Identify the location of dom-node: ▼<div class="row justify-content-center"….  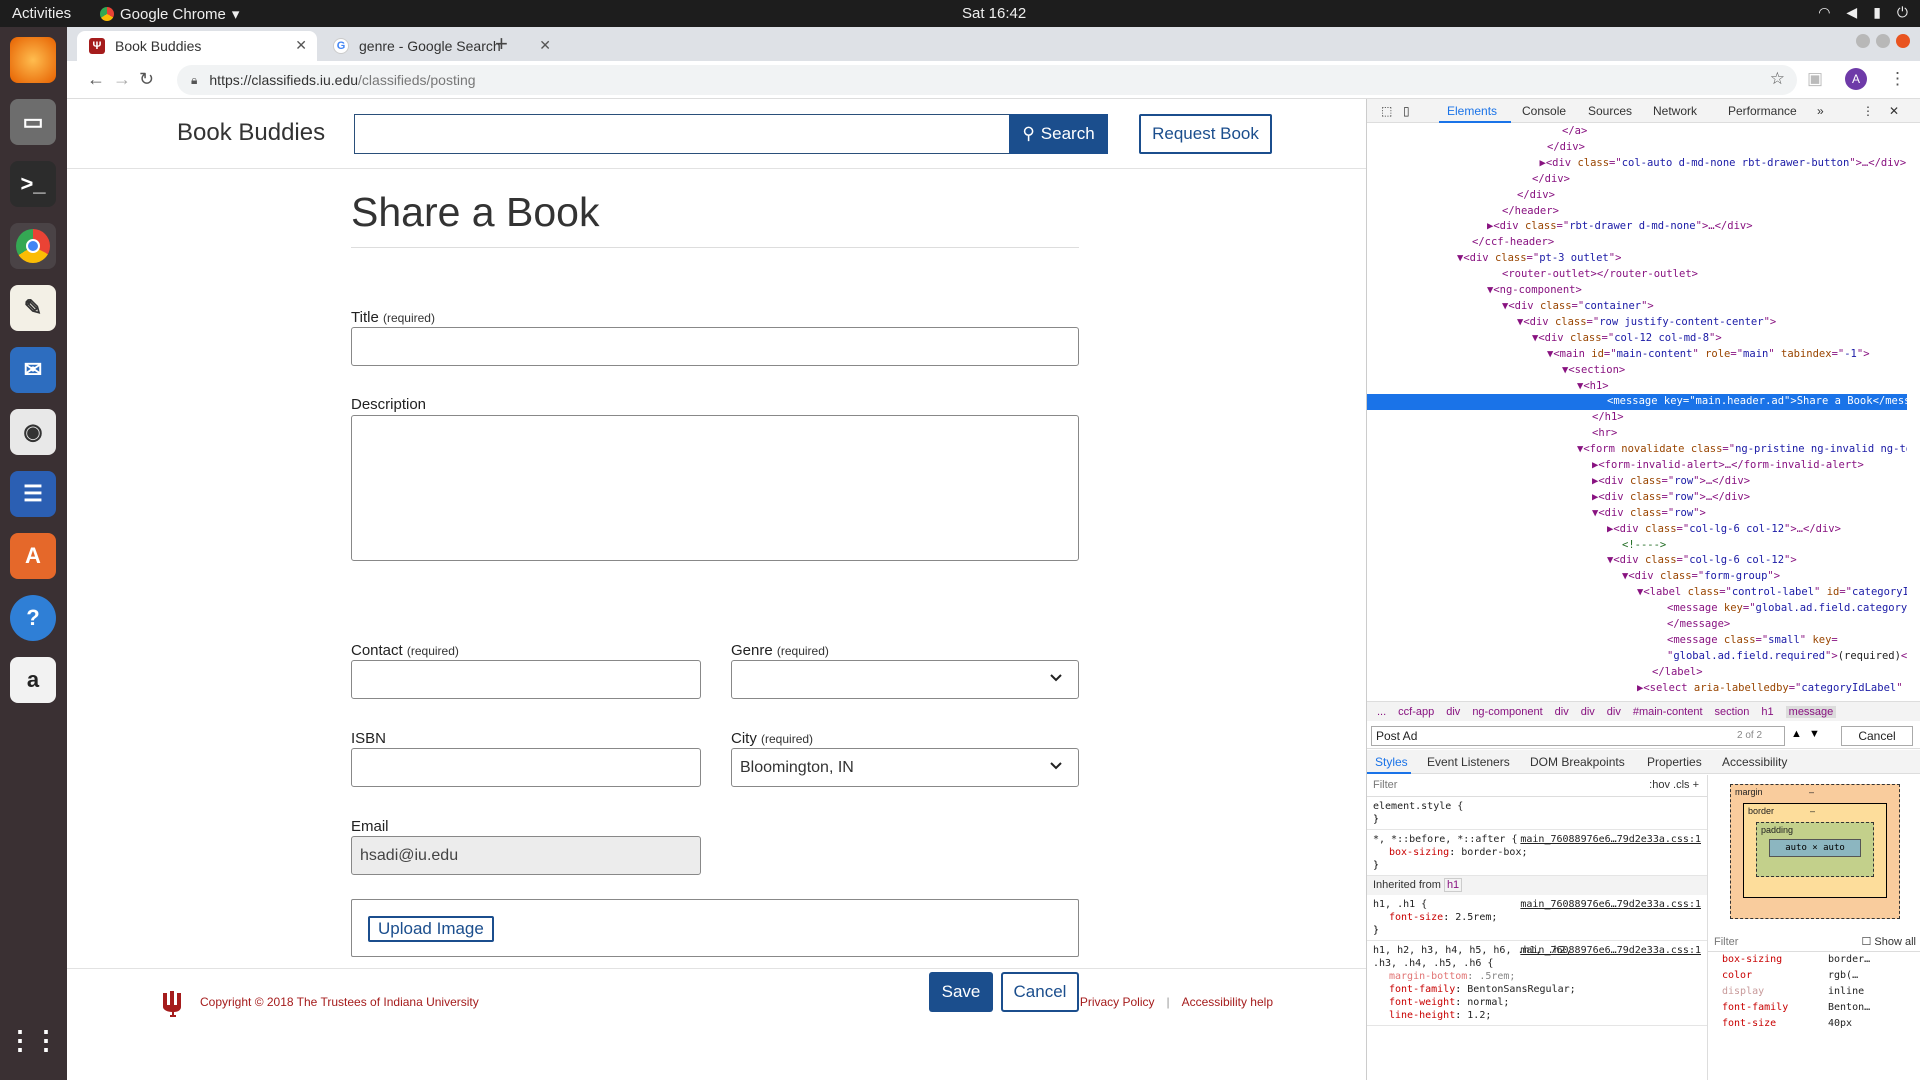
(1637, 323).